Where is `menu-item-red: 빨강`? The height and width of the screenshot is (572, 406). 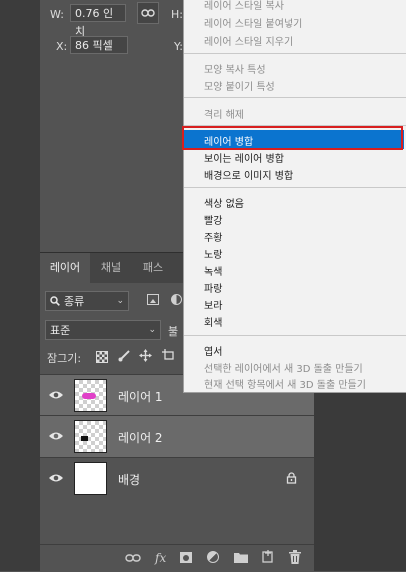
menu-item-red: 빨강 is located at coordinates (213, 219).